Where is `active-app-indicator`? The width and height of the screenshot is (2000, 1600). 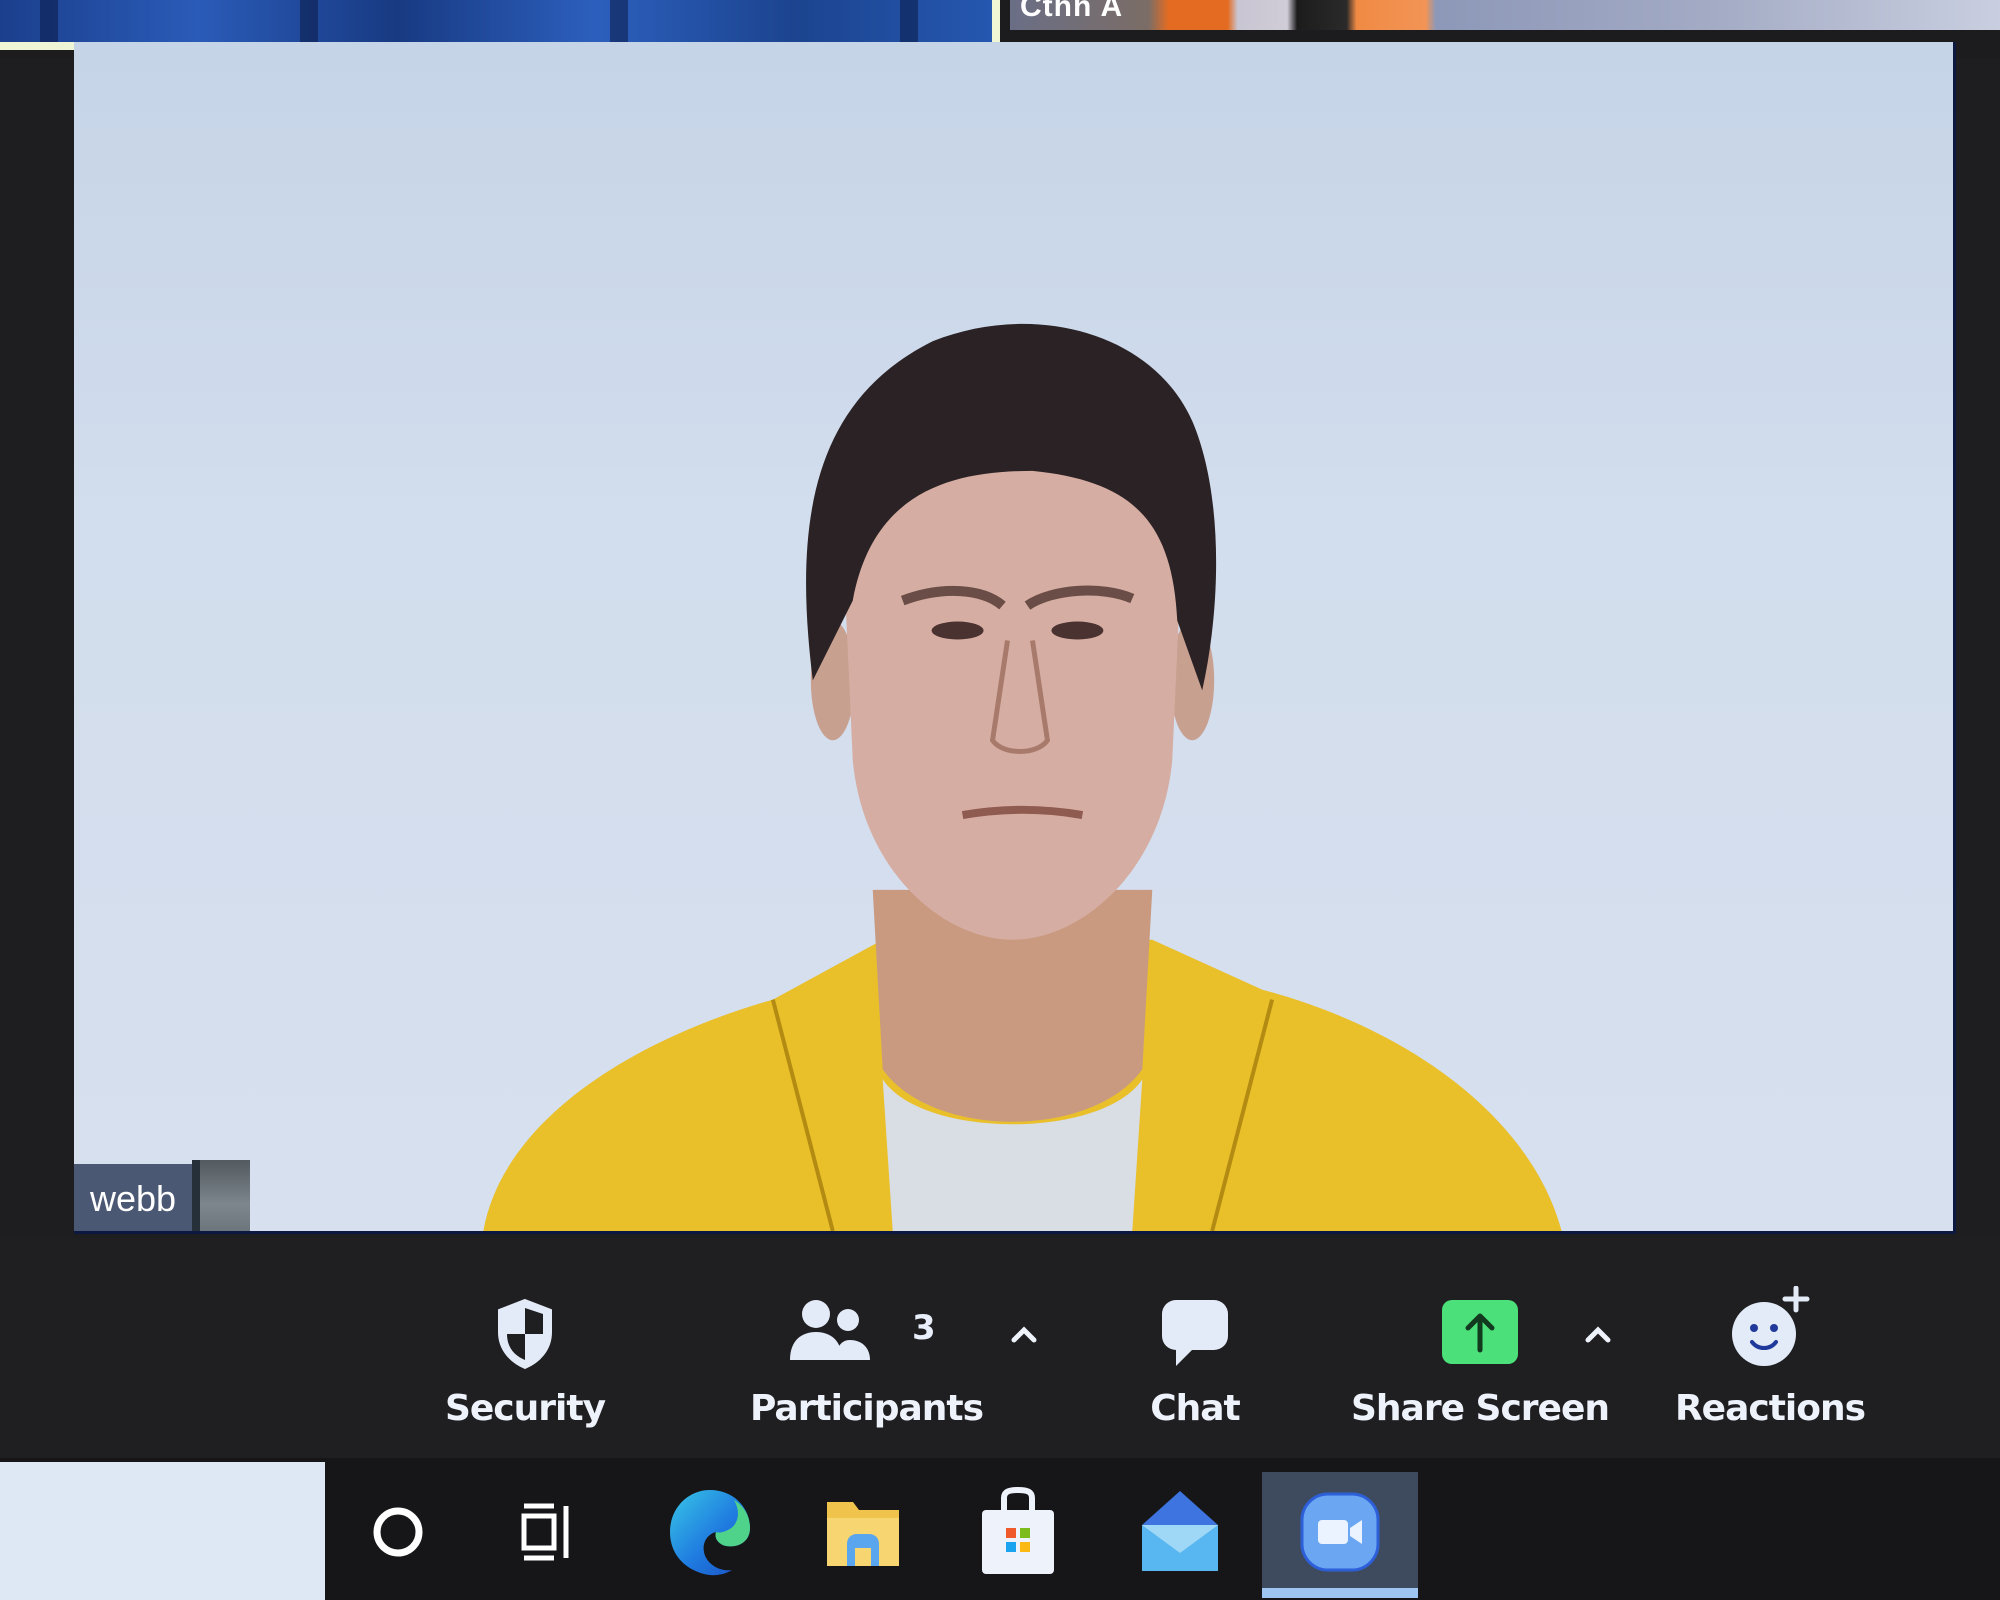
active-app-indicator is located at coordinates (1340, 1593).